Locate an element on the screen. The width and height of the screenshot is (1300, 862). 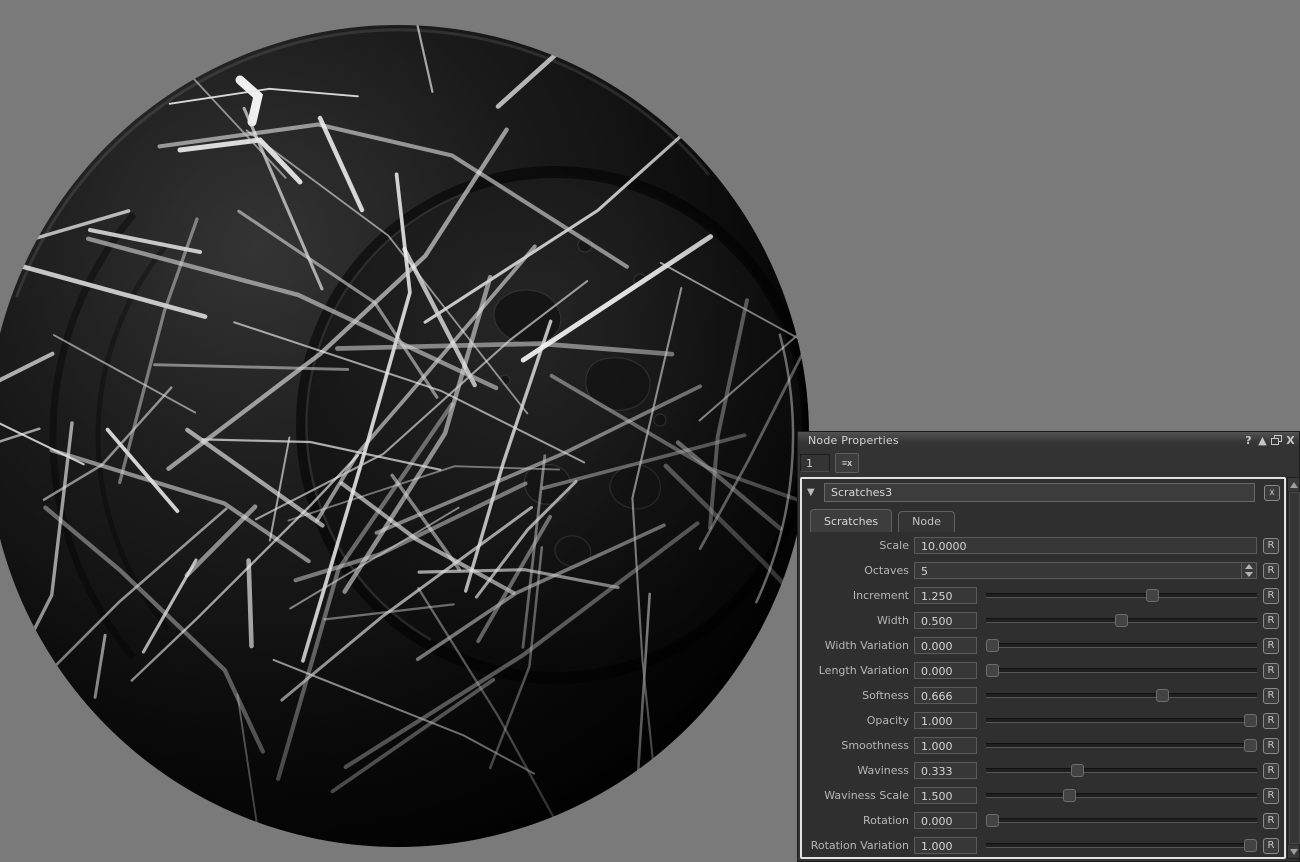
tab-bar: Scratches Node is located at coordinates (1047, 520).